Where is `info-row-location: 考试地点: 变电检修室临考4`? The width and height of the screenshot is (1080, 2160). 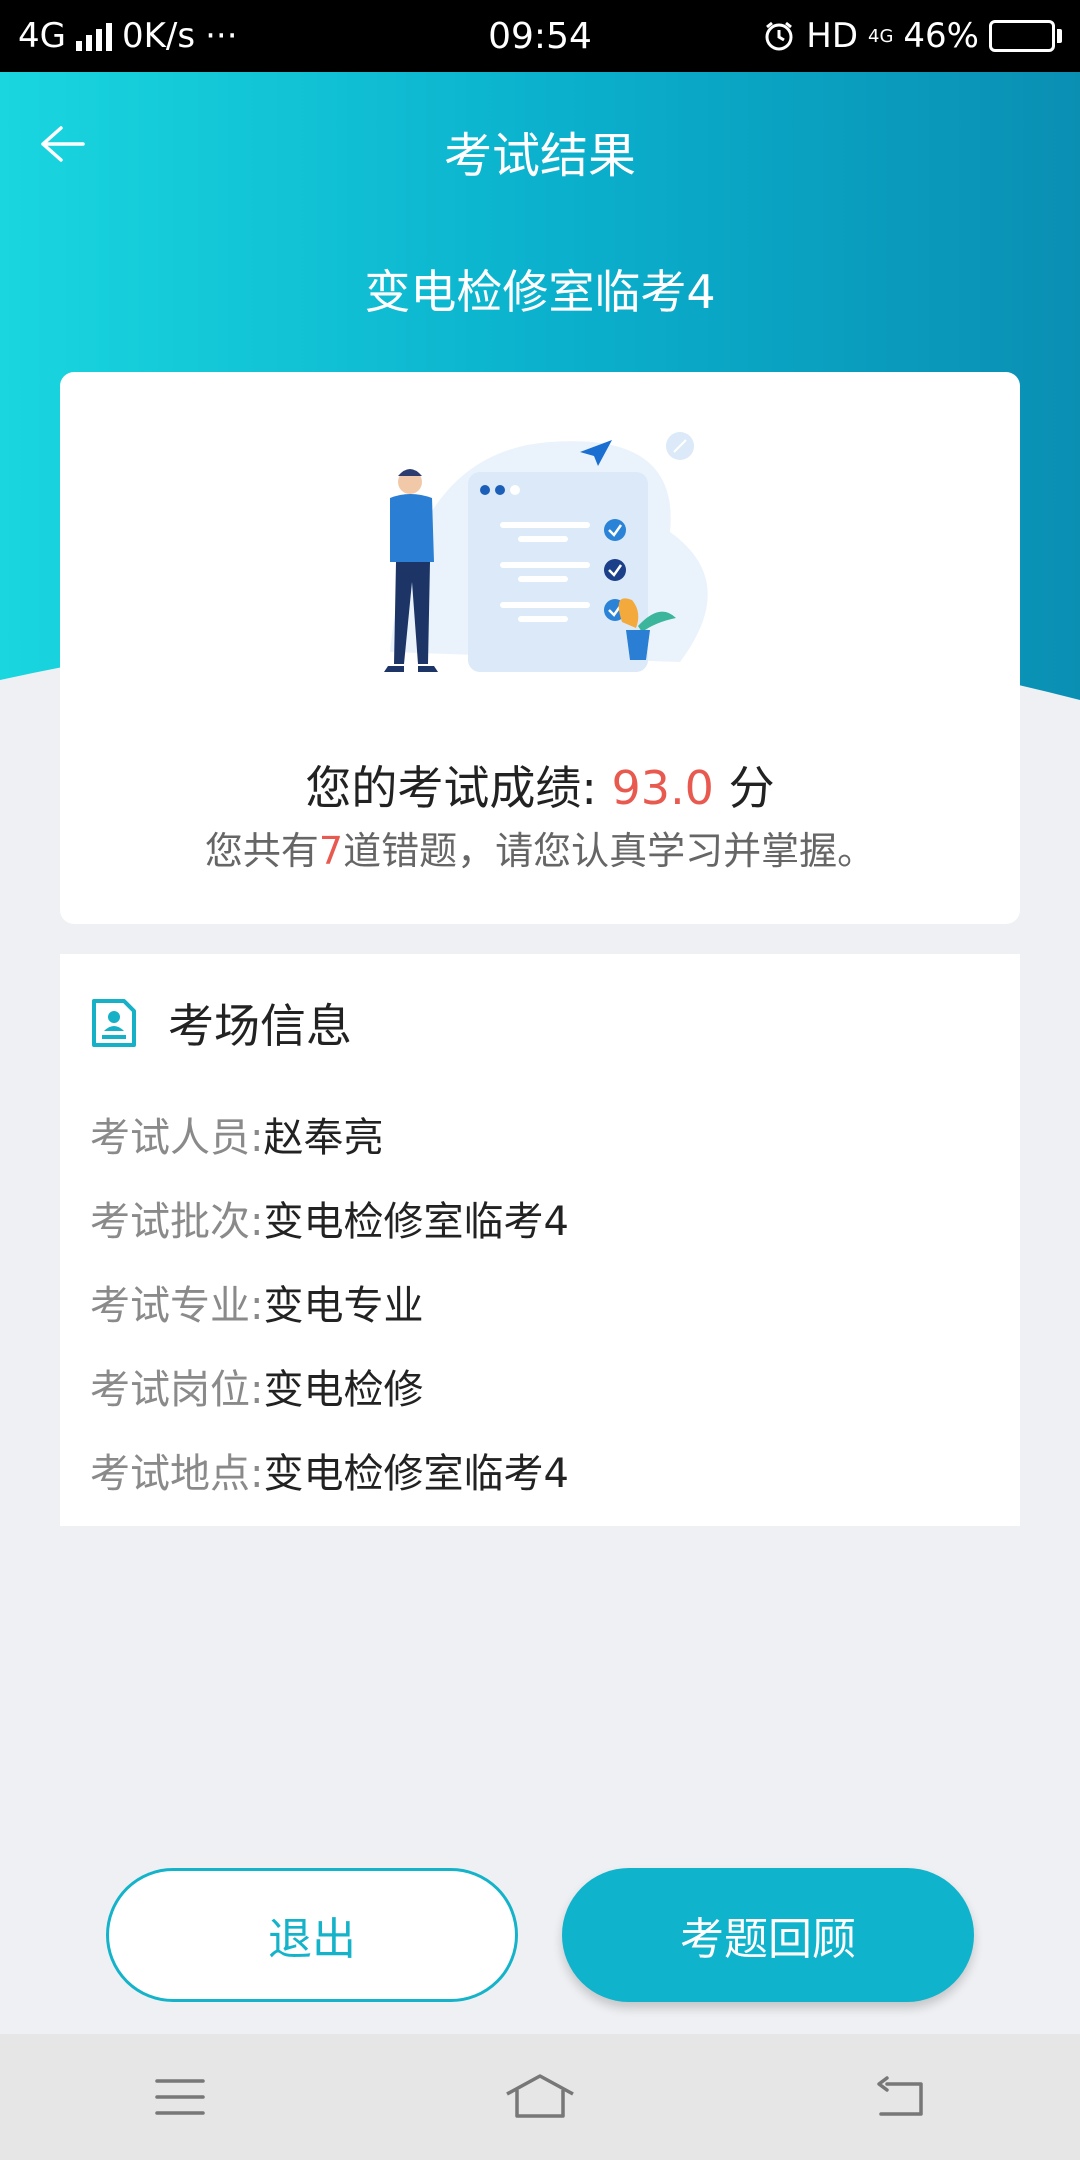
info-row-location: 考试地点: 变电检修室临考4 is located at coordinates (329, 1470).